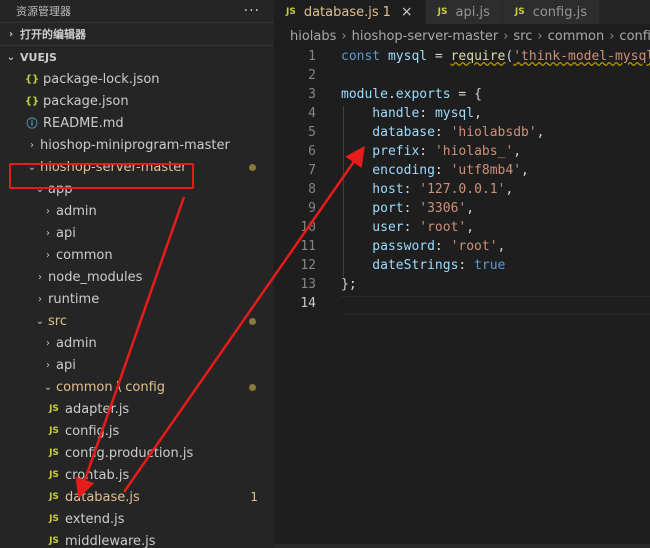 This screenshot has height=548, width=650. What do you see at coordinates (76, 211) in the screenshot?
I see `tree-item-label: admin` at bounding box center [76, 211].